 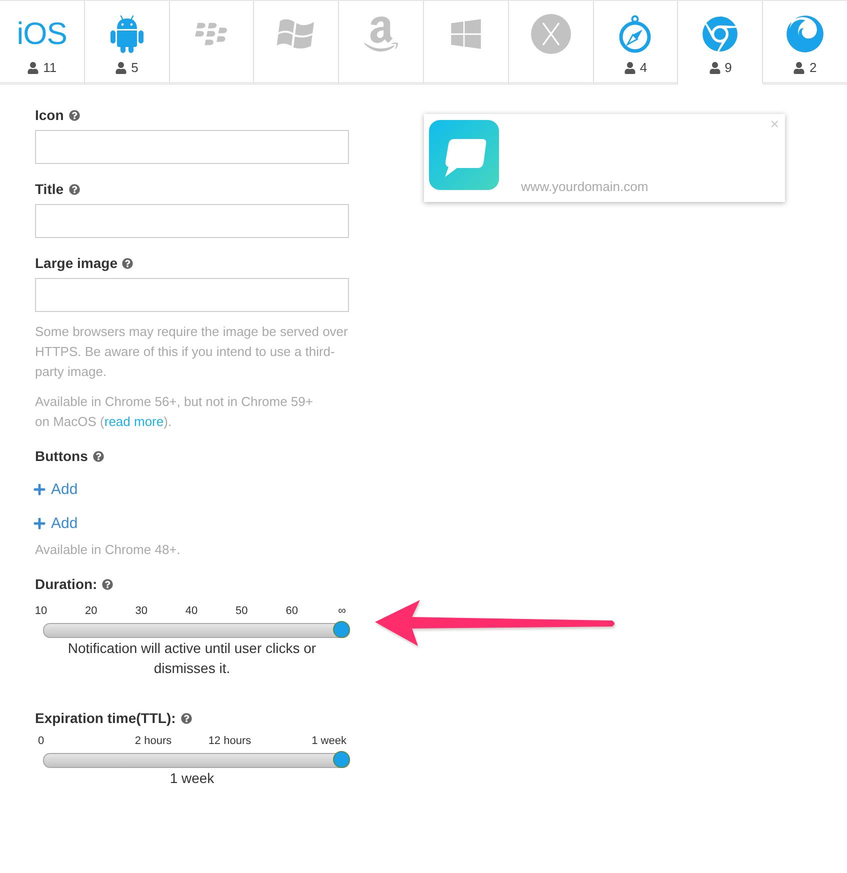 What do you see at coordinates (108, 550) in the screenshot?
I see `help-text: Available in Chrome 48+.` at bounding box center [108, 550].